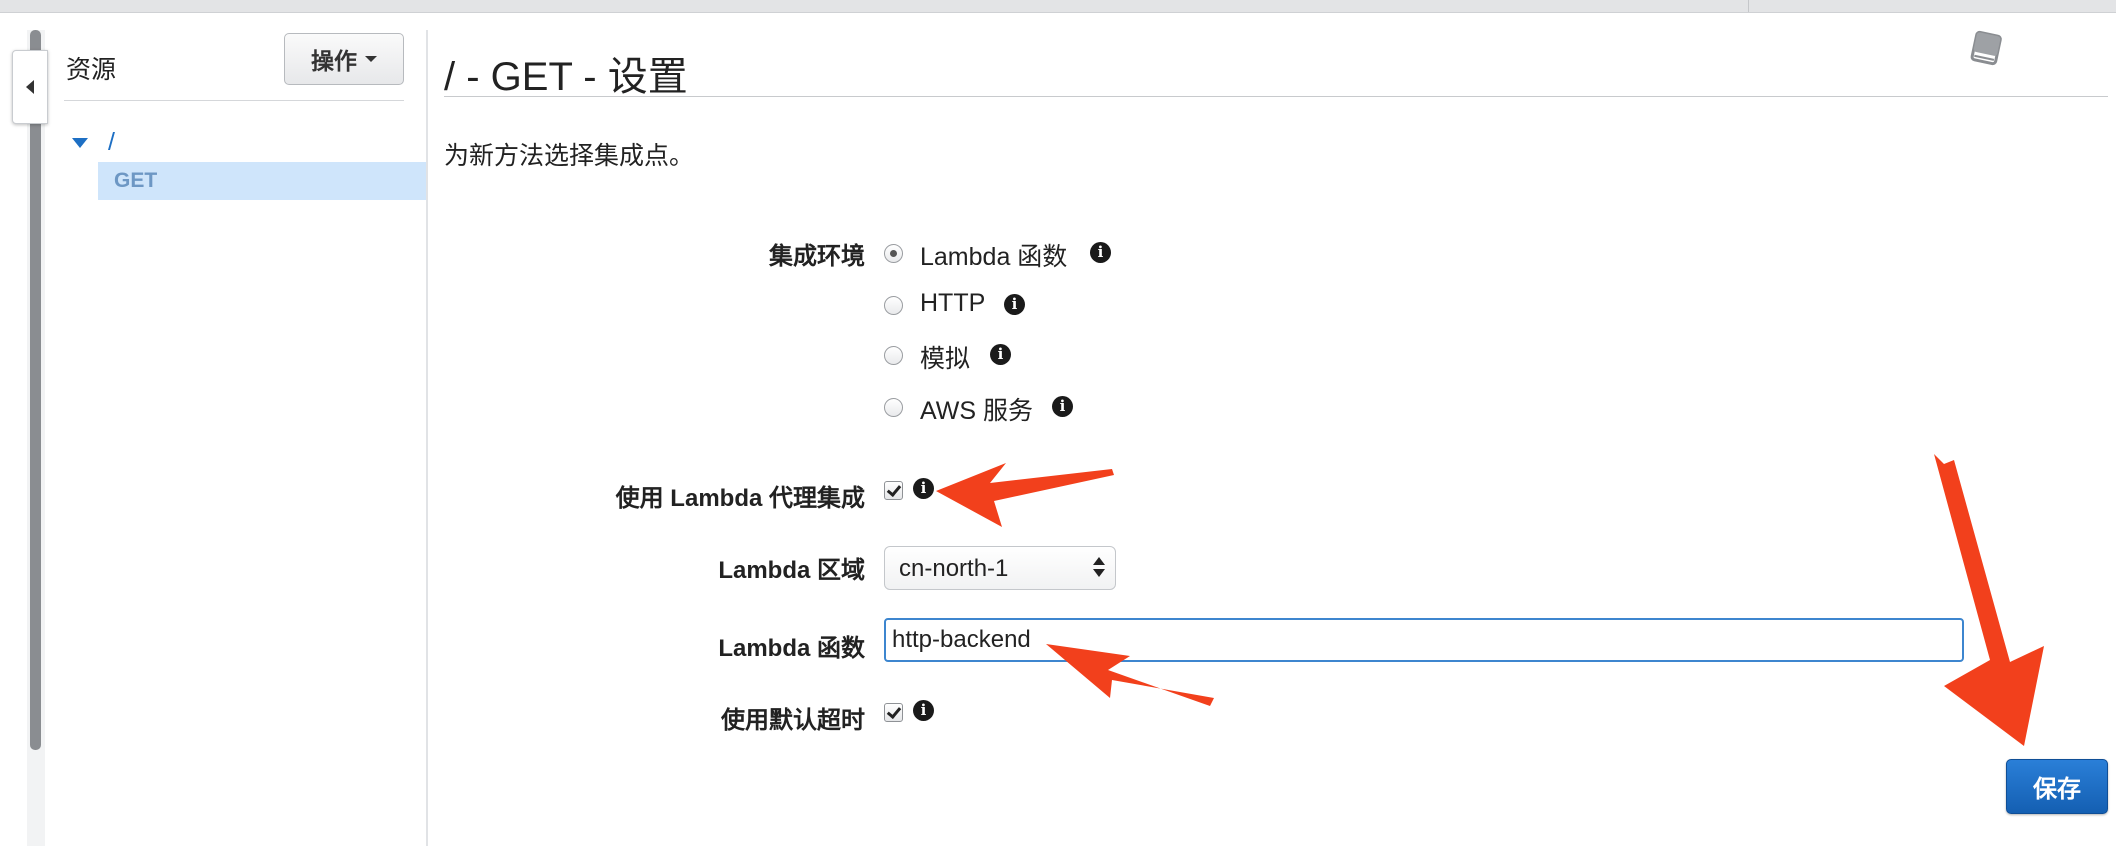 The width and height of the screenshot is (2116, 846). What do you see at coordinates (1276, 96) in the screenshot?
I see `title-divider` at bounding box center [1276, 96].